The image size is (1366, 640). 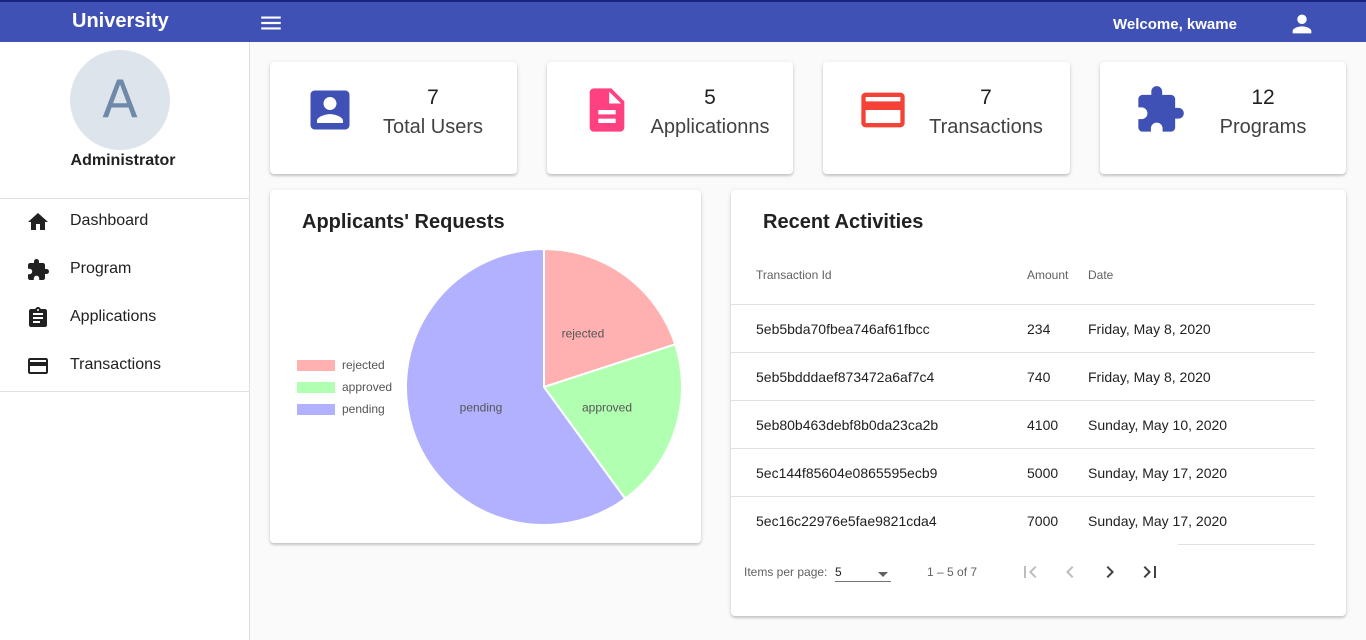 I want to click on sidebar-item-dashboard: Dashboard, so click(x=124, y=222).